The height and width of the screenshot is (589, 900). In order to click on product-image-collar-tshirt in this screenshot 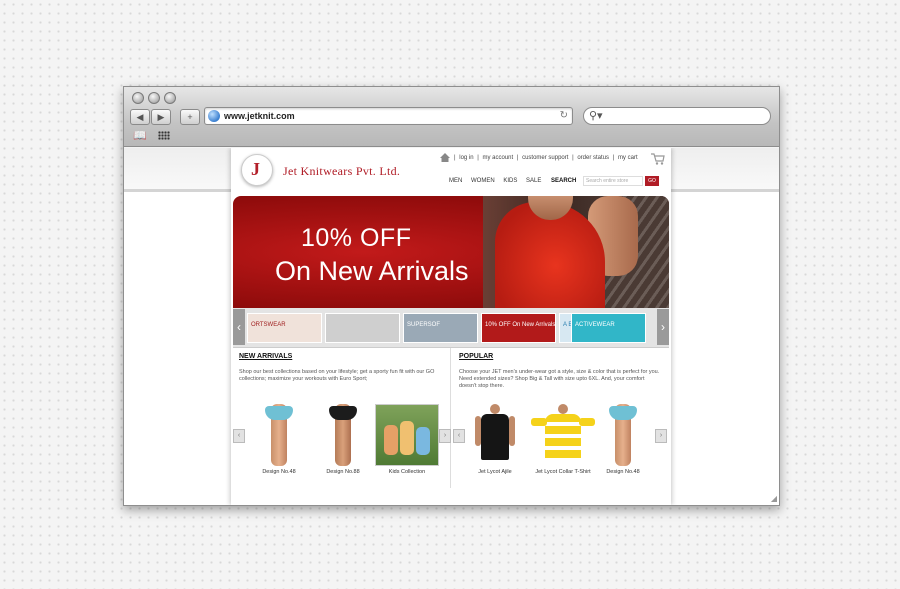, I will do `click(563, 435)`.